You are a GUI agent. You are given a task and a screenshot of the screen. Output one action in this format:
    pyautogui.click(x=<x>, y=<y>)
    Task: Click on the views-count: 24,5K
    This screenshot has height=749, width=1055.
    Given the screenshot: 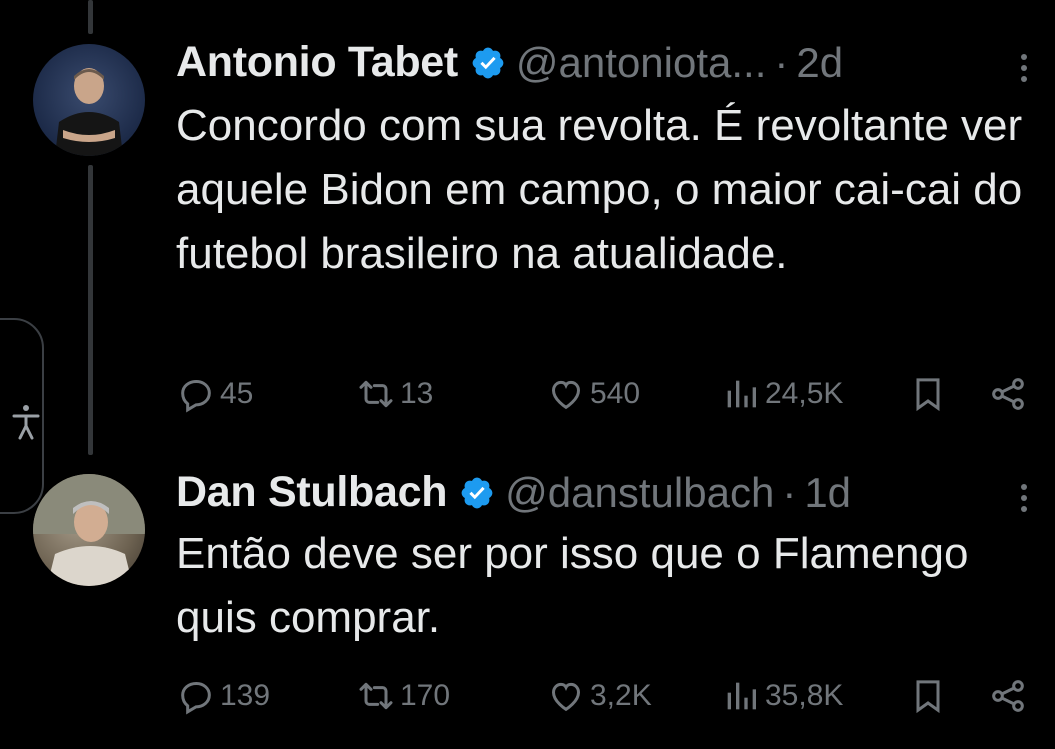 What is the action you would take?
    pyautogui.click(x=804, y=393)
    